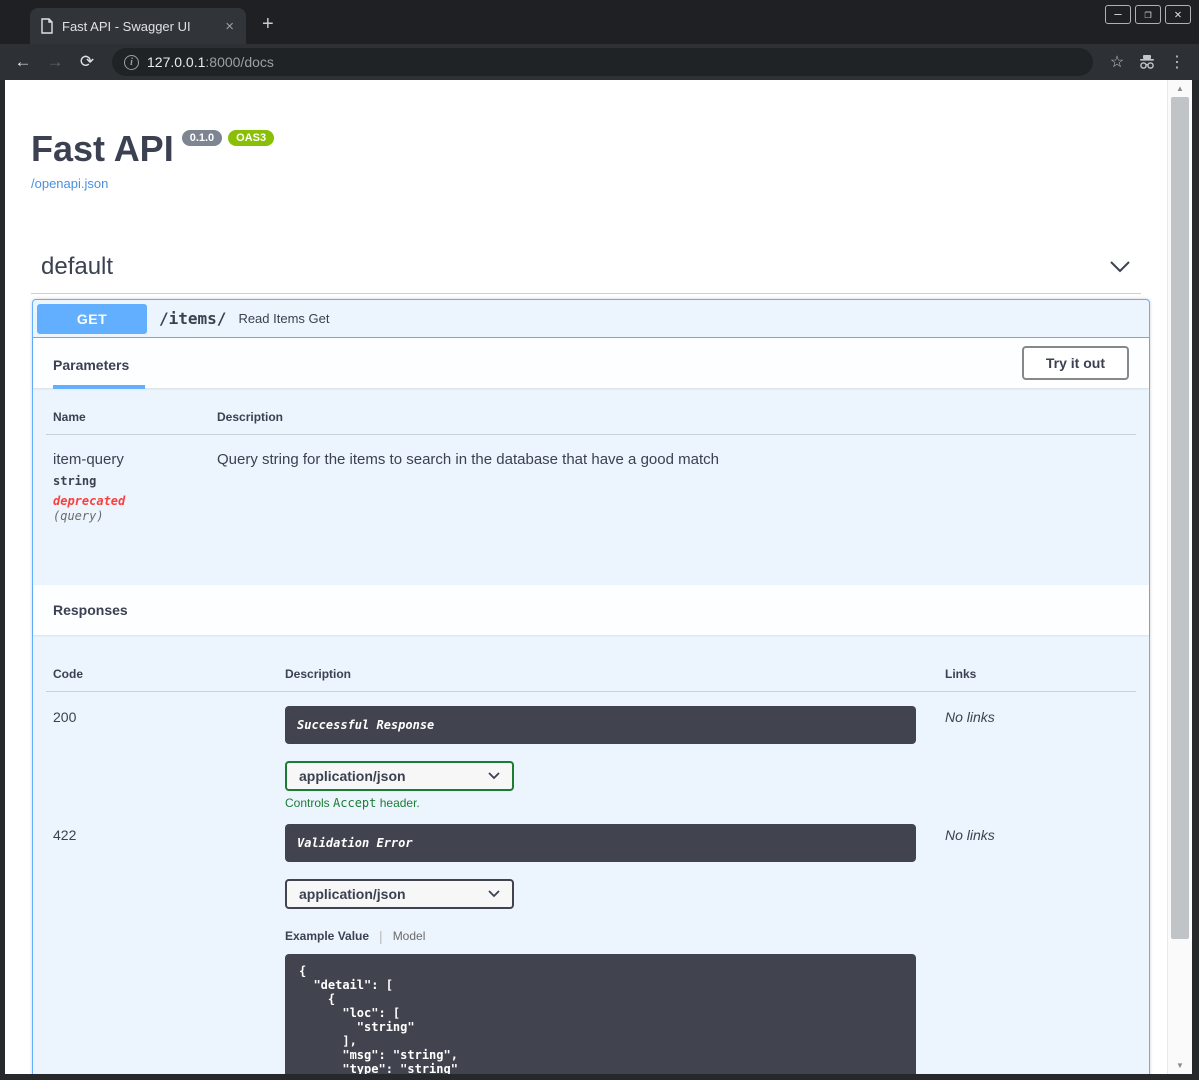  Describe the element at coordinates (23, 62) in the screenshot. I see `back-icon: ←` at that location.